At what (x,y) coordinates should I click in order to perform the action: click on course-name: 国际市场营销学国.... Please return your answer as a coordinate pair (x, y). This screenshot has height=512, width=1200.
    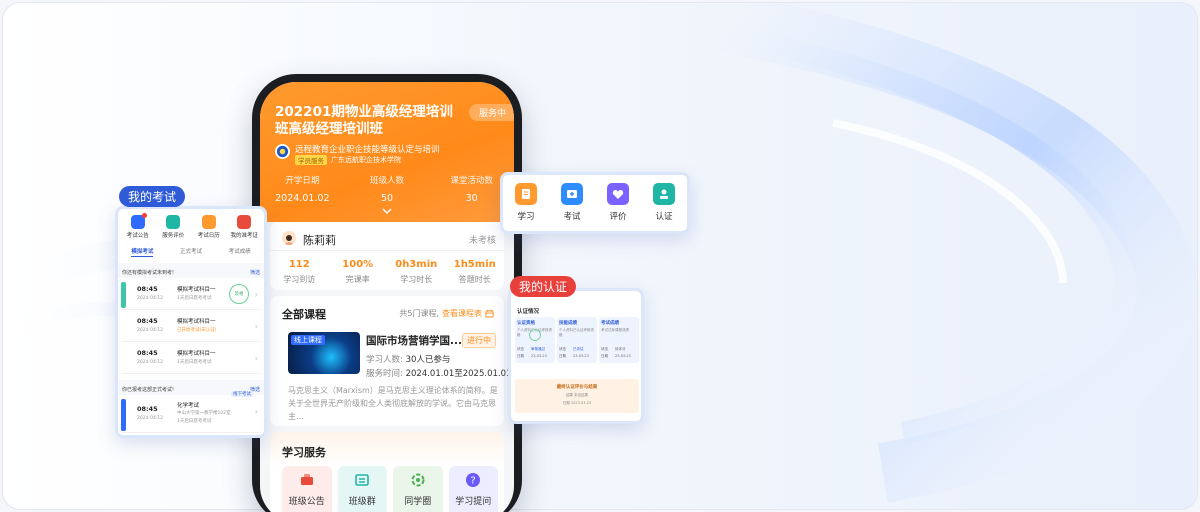
    Looking at the image, I should click on (416, 340).